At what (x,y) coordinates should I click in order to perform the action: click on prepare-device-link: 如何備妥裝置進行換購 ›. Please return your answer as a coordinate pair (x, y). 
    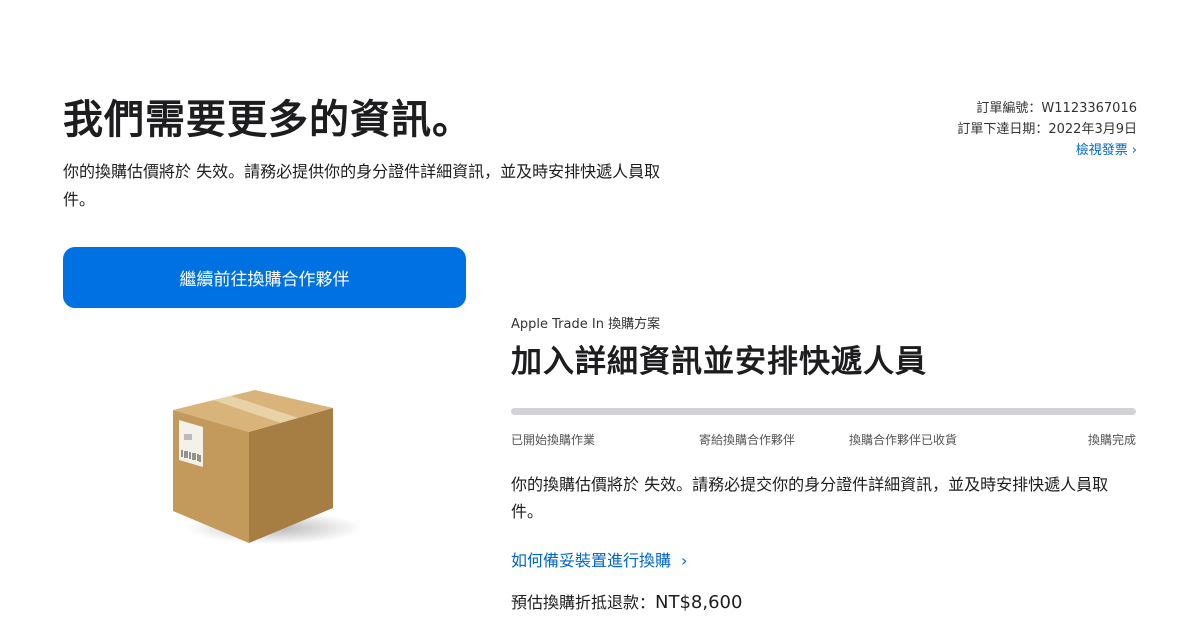
    Looking at the image, I should click on (599, 559).